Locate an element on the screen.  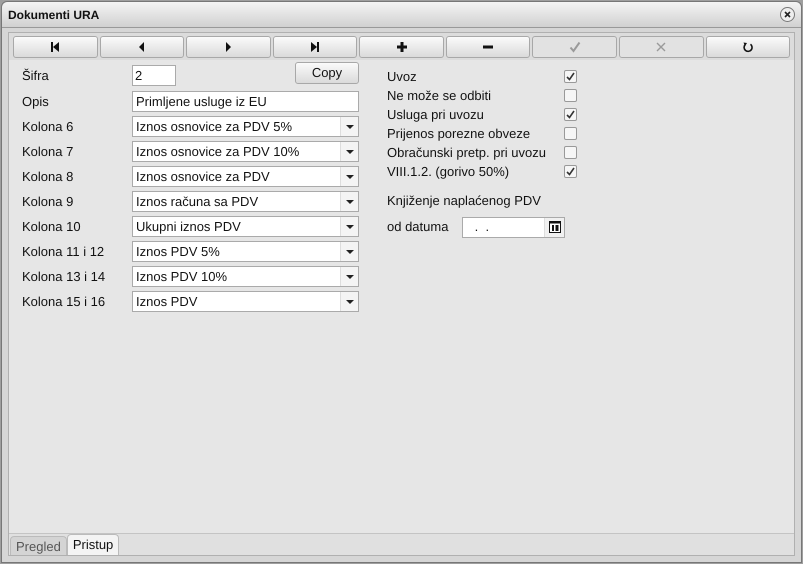
option-label: Prijenos porezne obveze is located at coordinates (458, 133).